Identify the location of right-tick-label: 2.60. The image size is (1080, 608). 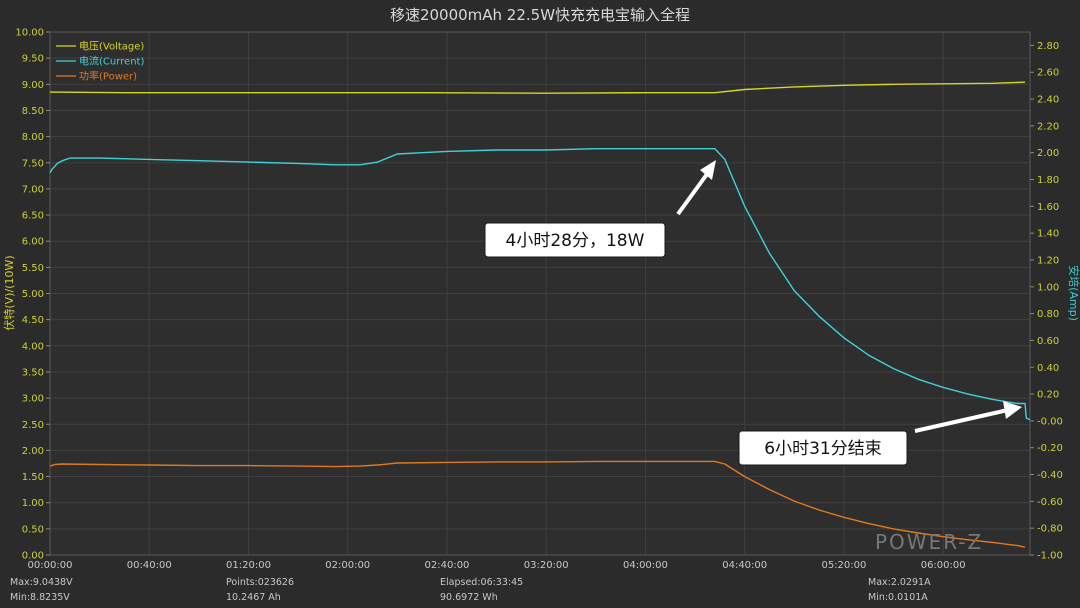
(1048, 73).